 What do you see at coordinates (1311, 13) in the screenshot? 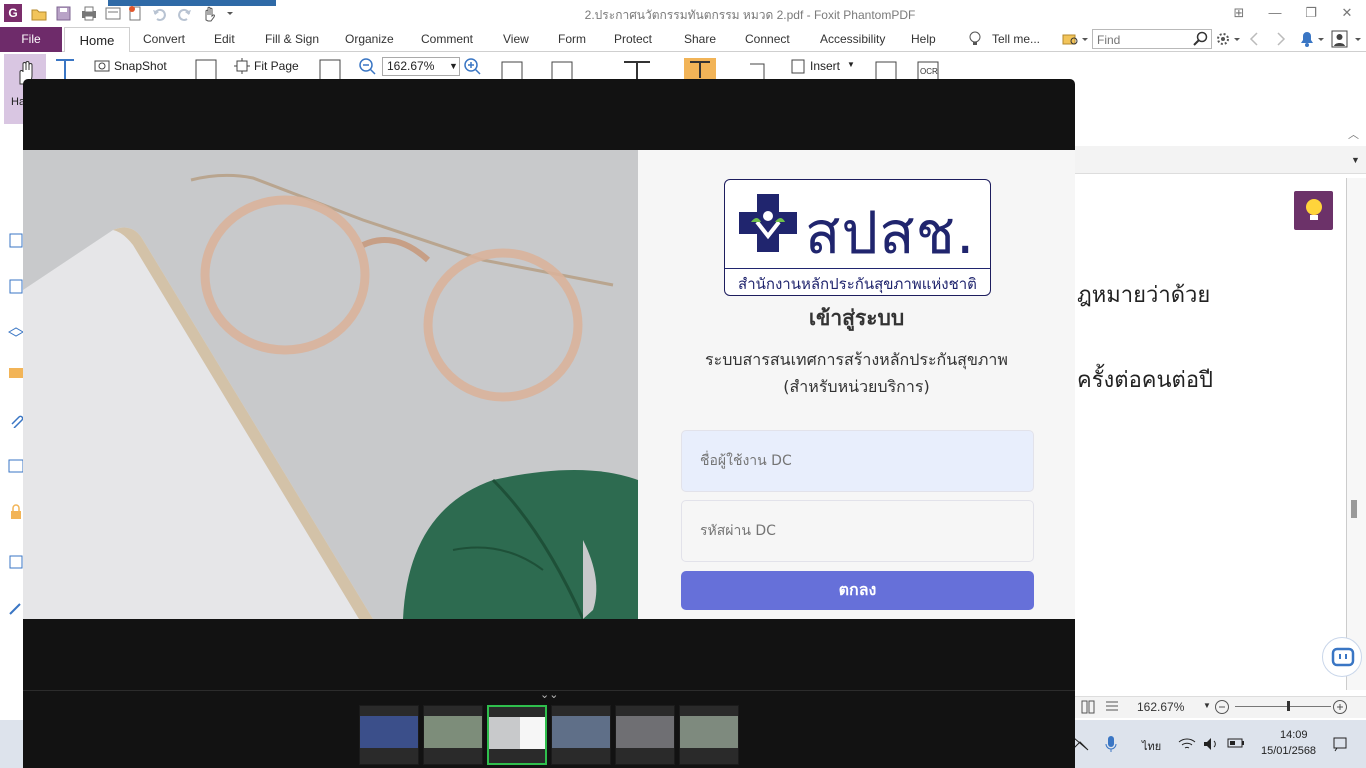
I see `maximize-button: ❐` at bounding box center [1311, 13].